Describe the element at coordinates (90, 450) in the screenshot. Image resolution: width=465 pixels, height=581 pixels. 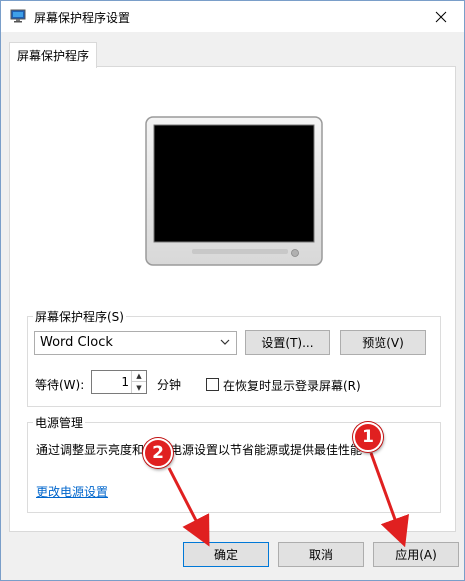
I see `power-description-left: 通过调整显示亮度和` at that location.